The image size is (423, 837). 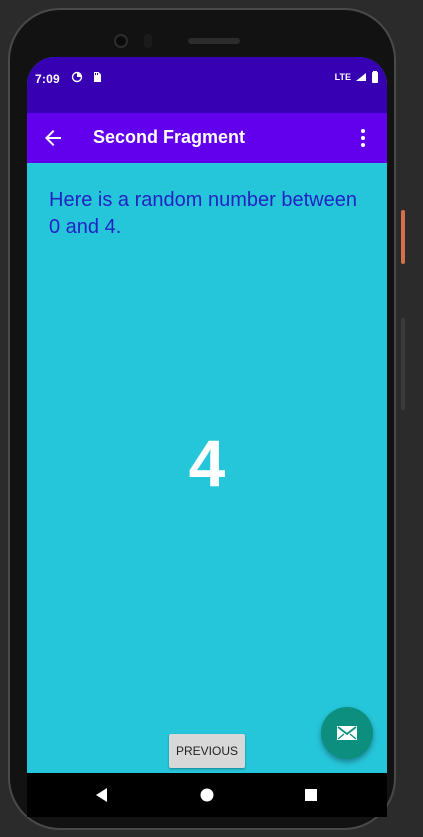 I want to click on random-number-value: 4, so click(x=207, y=463).